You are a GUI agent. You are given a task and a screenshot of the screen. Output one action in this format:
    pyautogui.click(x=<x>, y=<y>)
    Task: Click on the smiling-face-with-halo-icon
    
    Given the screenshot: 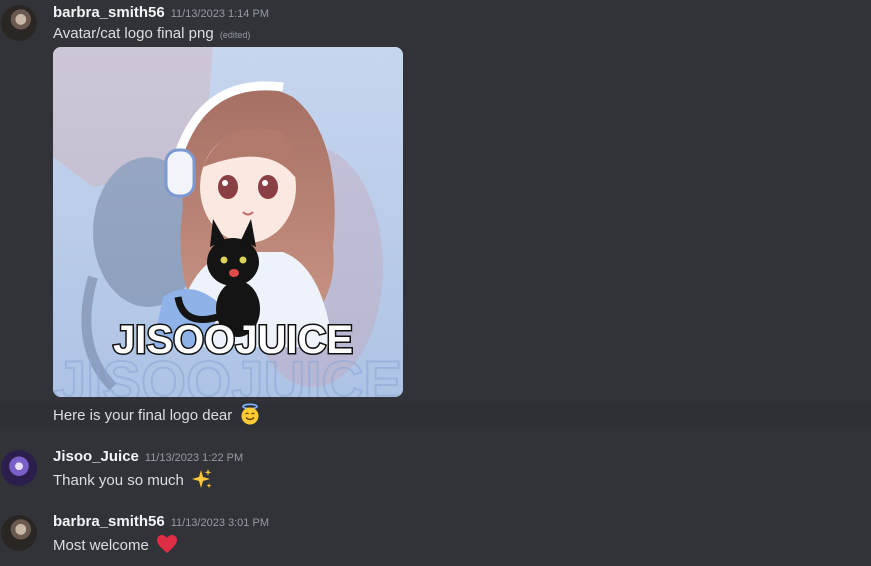 What is the action you would take?
    pyautogui.click(x=250, y=414)
    